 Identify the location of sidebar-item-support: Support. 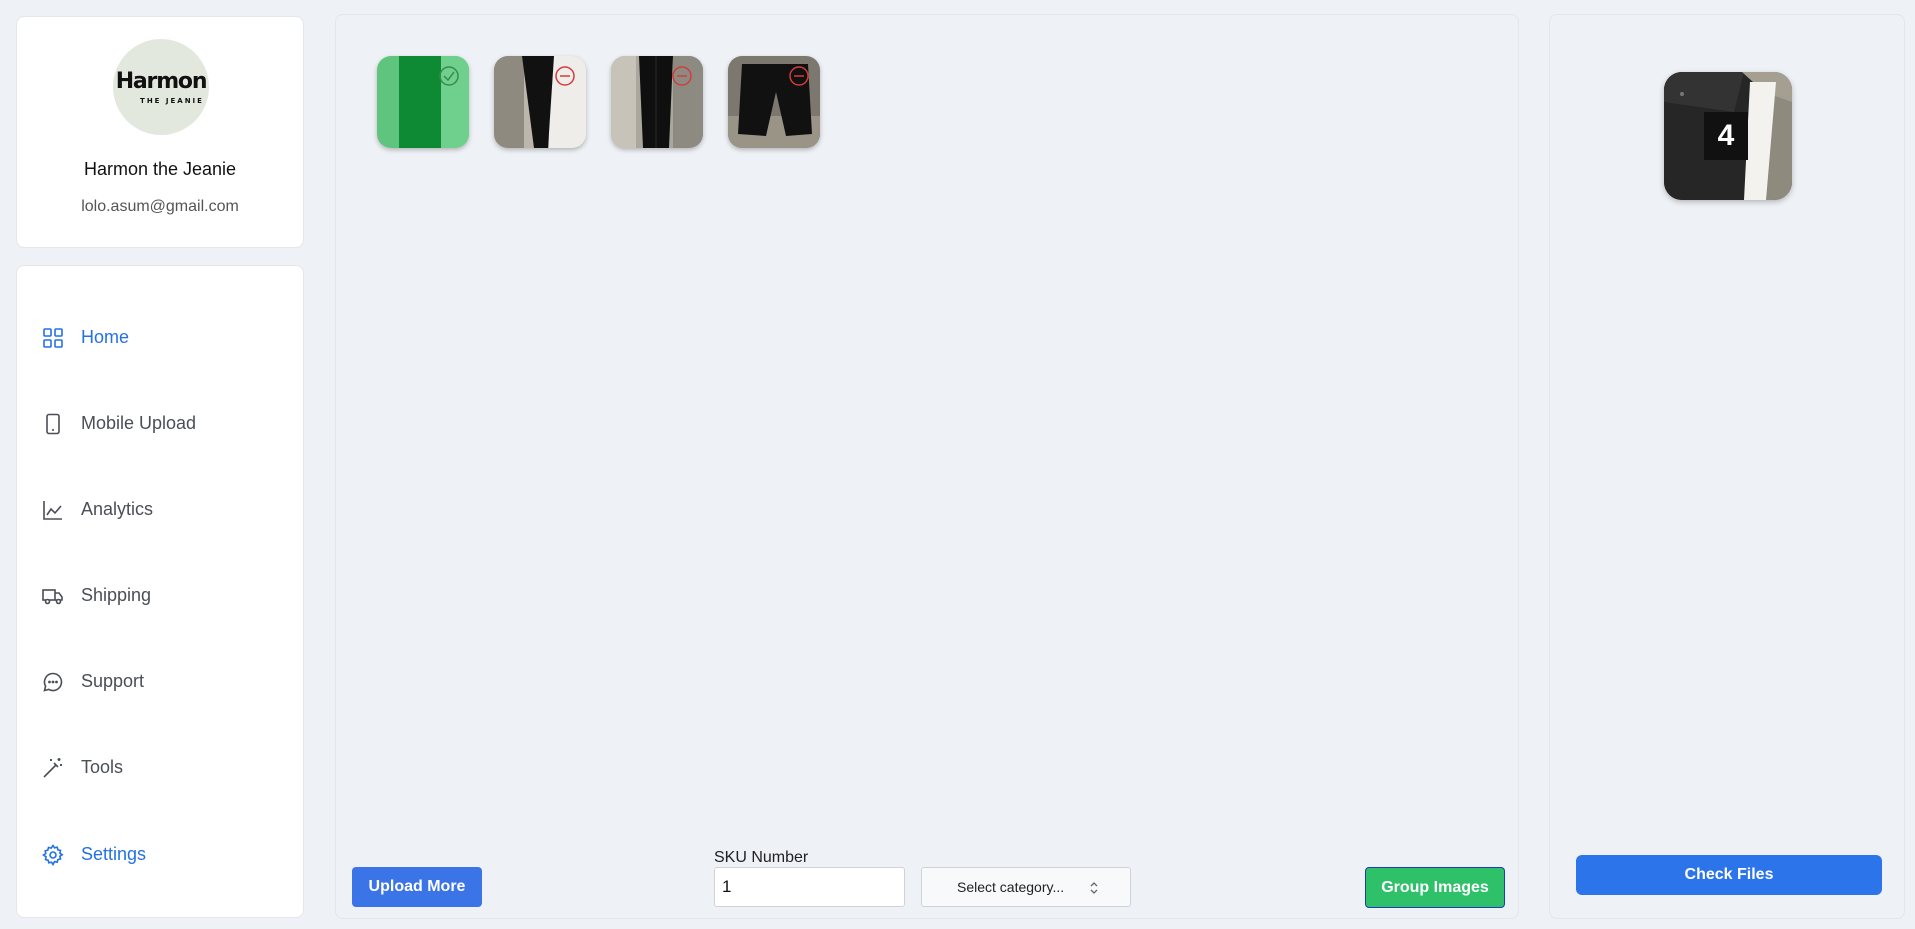
(160, 682).